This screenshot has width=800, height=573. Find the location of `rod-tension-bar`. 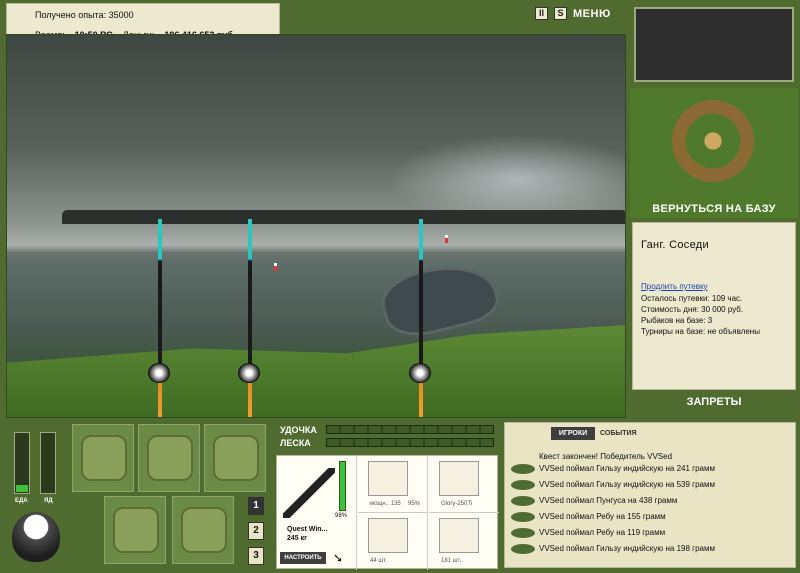

rod-tension-bar is located at coordinates (410, 429).